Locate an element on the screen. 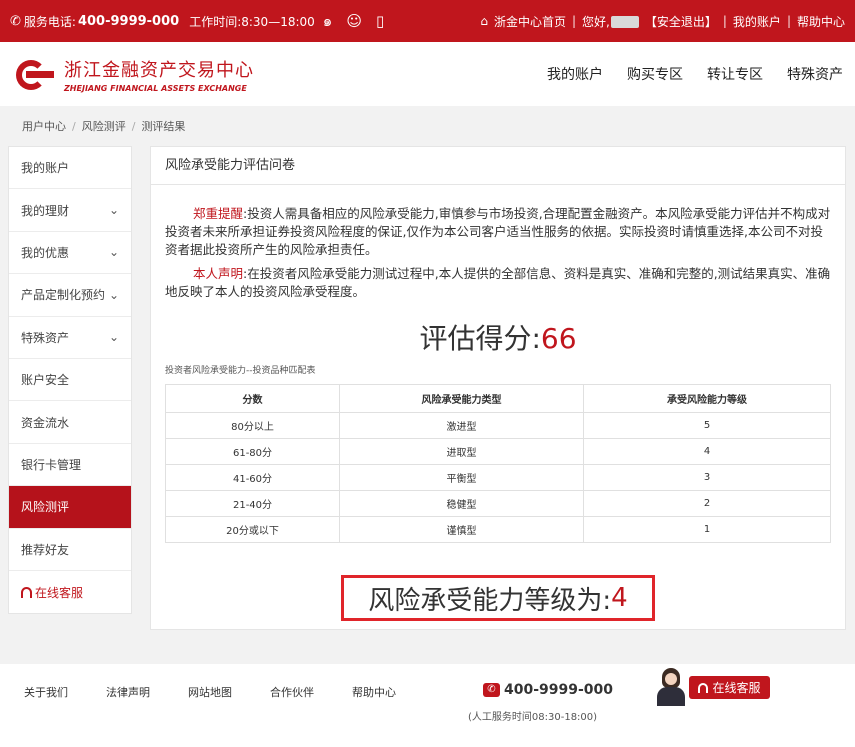 The image size is (855, 747). sidebar-item-risk-test: 风险测评 is located at coordinates (70, 507).